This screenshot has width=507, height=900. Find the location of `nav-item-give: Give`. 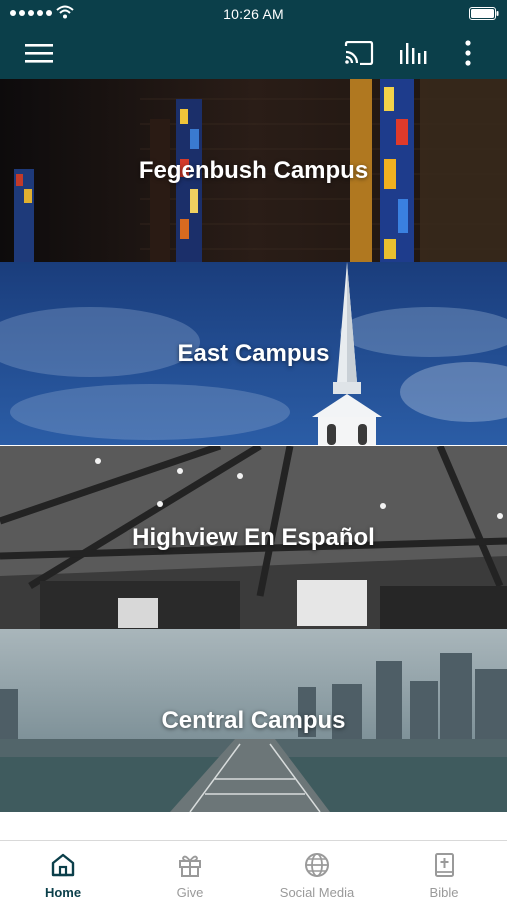

nav-item-give: Give is located at coordinates (190, 870).